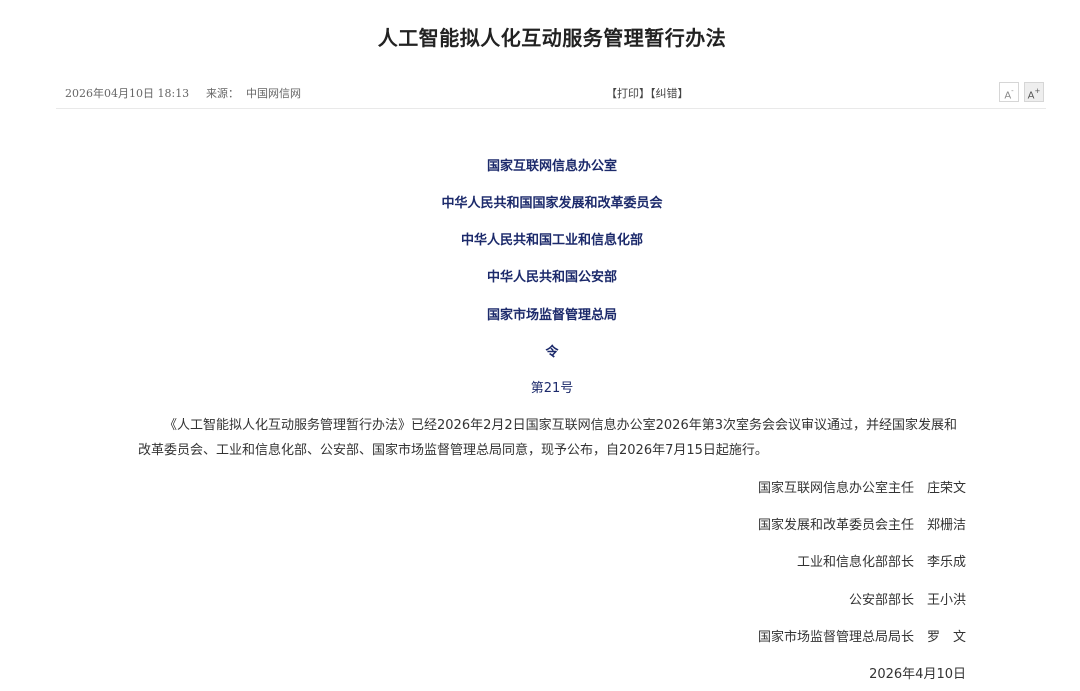  What do you see at coordinates (551, 240) in the screenshot?
I see `issuer-miit: 中华人民共和国工业和信息化部` at bounding box center [551, 240].